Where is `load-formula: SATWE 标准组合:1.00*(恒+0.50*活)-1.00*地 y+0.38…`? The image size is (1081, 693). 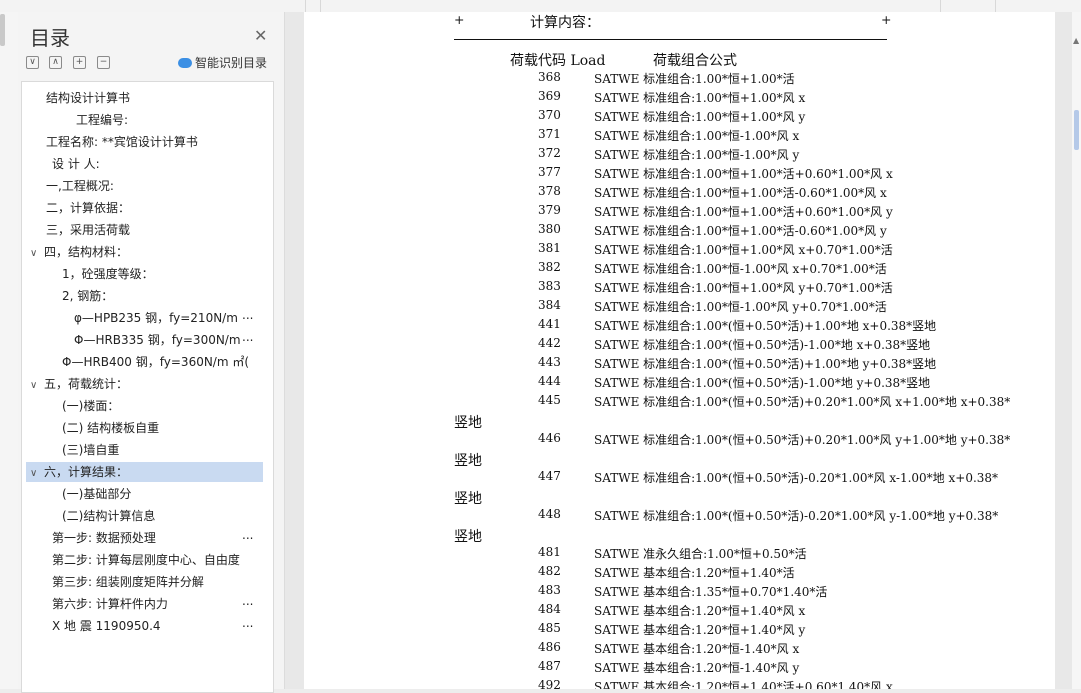
load-formula: SATWE 标准组合:1.00*(恒+0.50*活)-1.00*地 y+0.38… is located at coordinates (762, 383).